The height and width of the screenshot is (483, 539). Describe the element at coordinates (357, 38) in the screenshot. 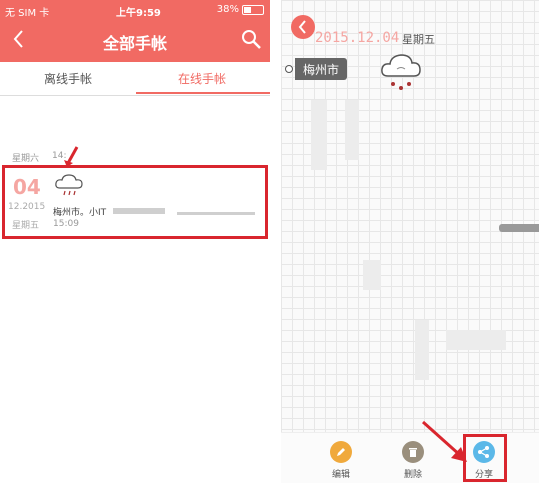

I see `journal-date: 2015.12.04` at that location.